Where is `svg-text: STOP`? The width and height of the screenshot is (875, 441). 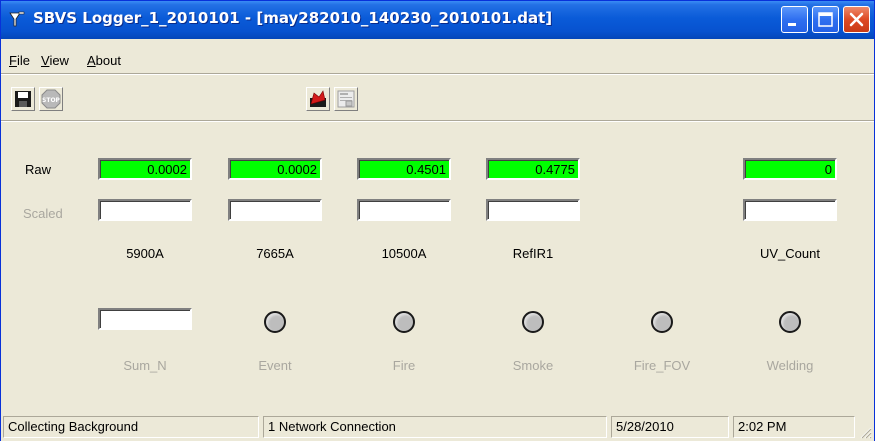
svg-text: STOP is located at coordinates (51, 100).